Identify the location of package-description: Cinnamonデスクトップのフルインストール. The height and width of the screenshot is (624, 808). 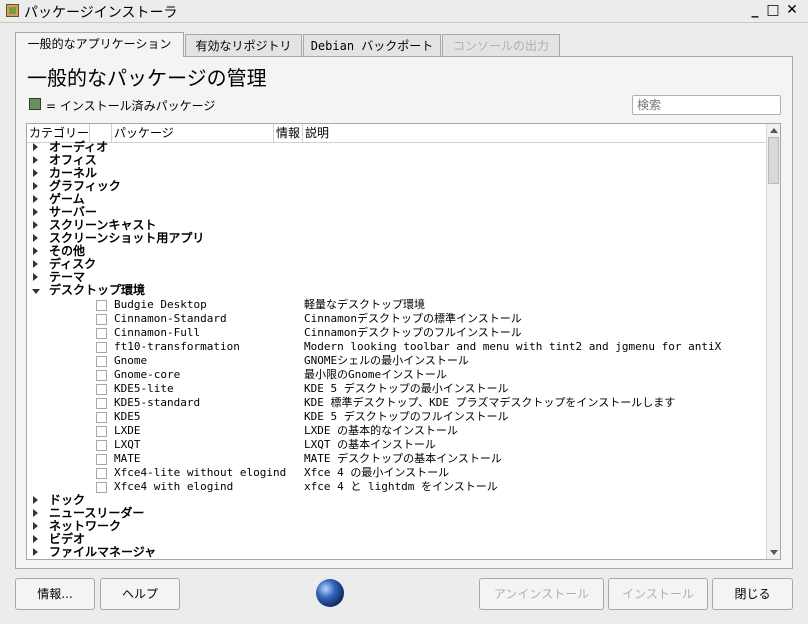
(413, 332).